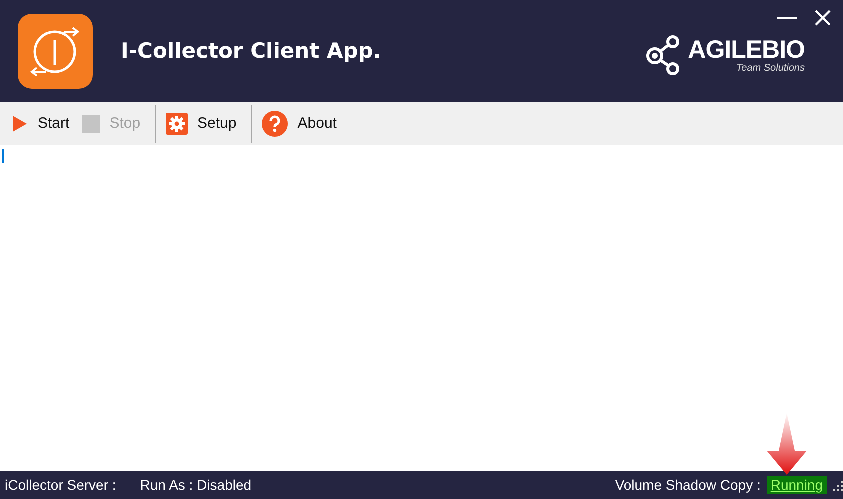 This screenshot has height=499, width=843. What do you see at coordinates (837, 485) in the screenshot?
I see `resize-grip-icon` at bounding box center [837, 485].